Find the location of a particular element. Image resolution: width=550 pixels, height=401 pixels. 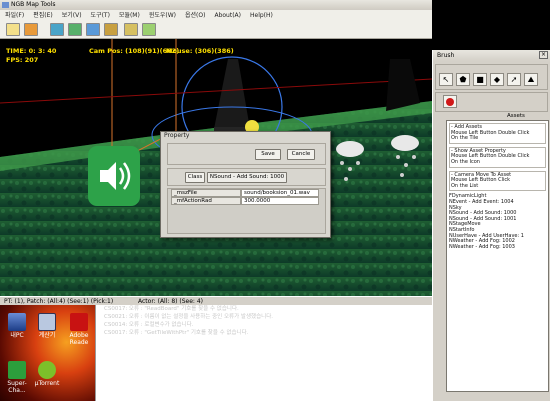

terrain-icon is located at coordinates (75, 29).